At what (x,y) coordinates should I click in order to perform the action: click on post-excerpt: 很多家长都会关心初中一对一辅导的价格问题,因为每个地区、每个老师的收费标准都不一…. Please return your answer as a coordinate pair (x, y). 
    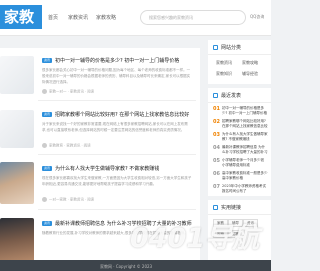
    Looking at the image, I should click on (116, 76).